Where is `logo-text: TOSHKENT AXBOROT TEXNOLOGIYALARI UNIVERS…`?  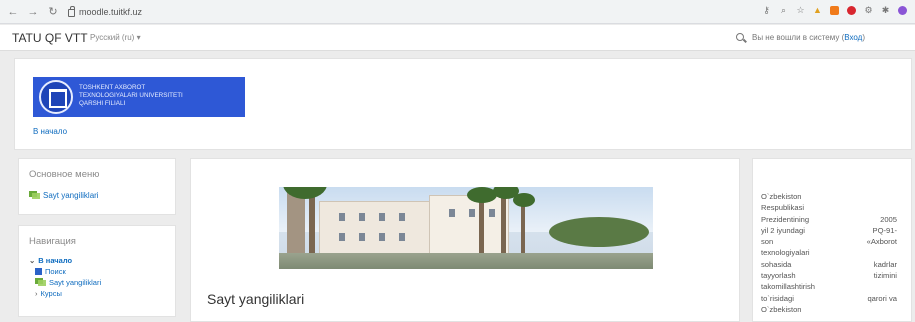
logo-text: TOSHKENT AXBOROT TEXNOLOGIYALARI UNIVERS… is located at coordinates (161, 96).